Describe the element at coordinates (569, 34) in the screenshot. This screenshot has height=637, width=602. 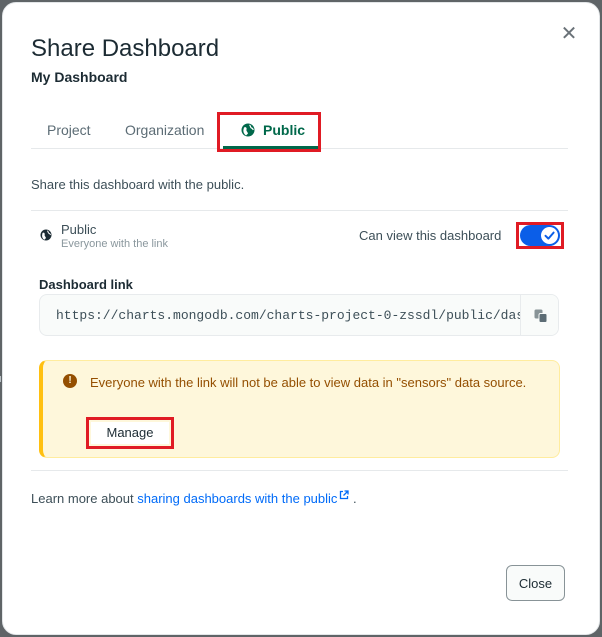
I see `close-icon: ✕` at that location.